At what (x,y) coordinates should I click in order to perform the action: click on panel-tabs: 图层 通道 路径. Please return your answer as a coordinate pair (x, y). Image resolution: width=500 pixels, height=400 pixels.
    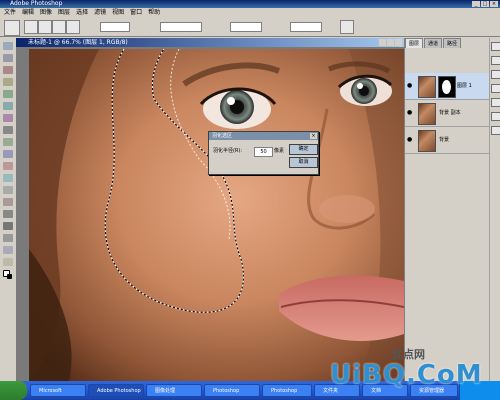
    Looking at the image, I should click on (447, 43).